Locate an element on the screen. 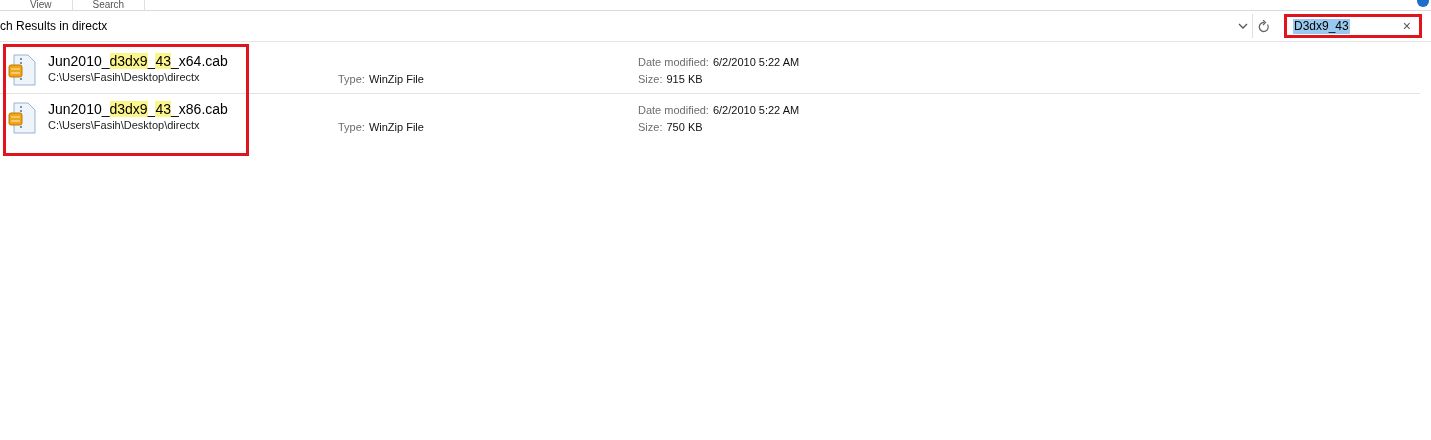  property-value: 915 KB is located at coordinates (684, 79).